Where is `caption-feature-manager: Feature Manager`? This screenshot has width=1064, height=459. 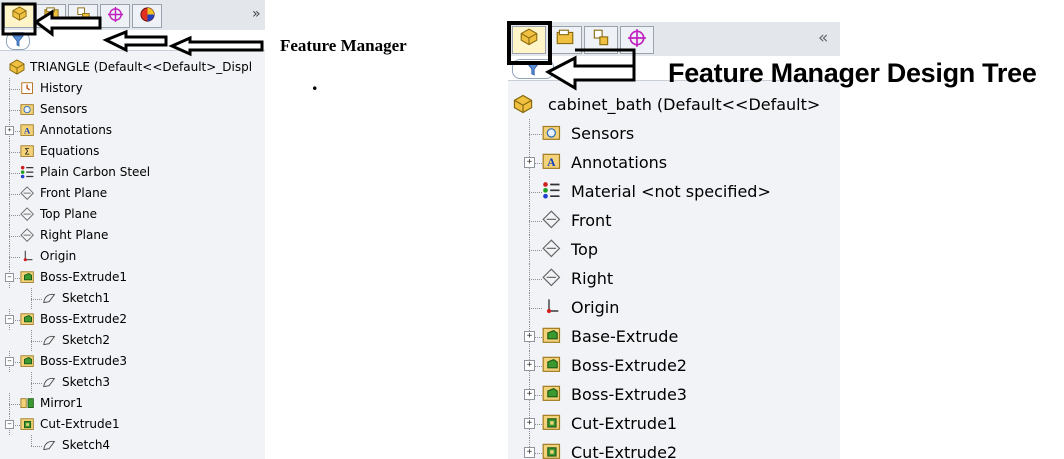
caption-feature-manager: Feature Manager is located at coordinates (343, 45).